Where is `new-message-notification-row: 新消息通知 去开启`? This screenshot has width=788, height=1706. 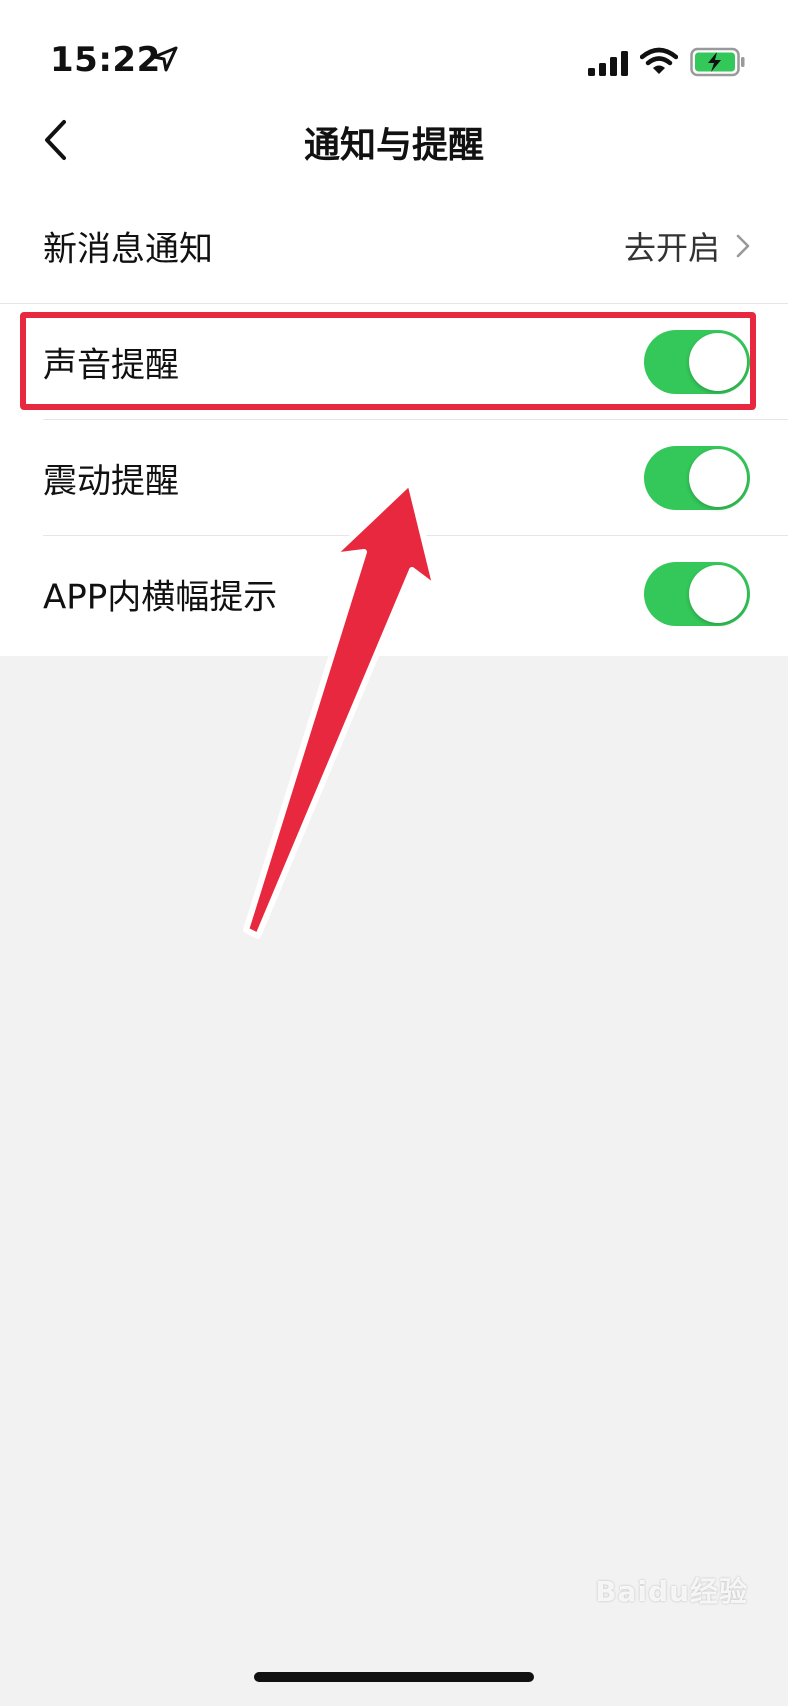 new-message-notification-row: 新消息通知 去开启 is located at coordinates (394, 246).